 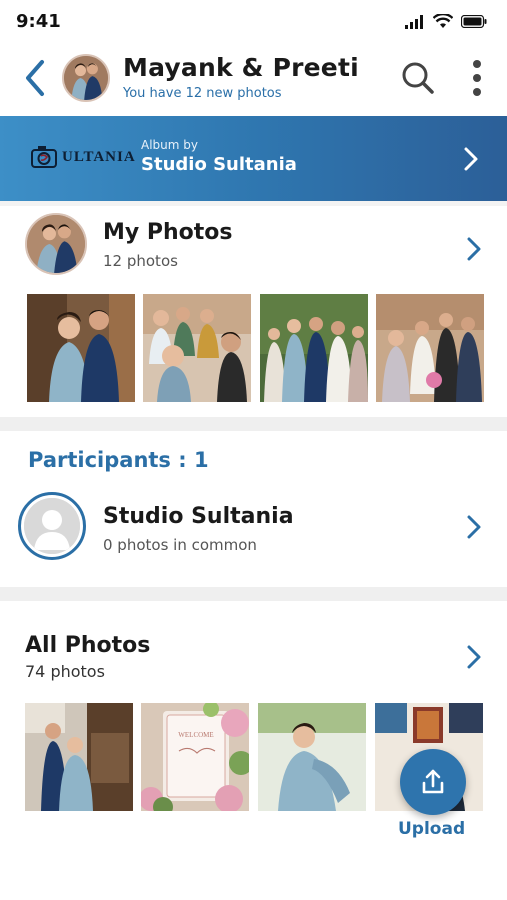 I want to click on banner-chevron, so click(x=471, y=161).